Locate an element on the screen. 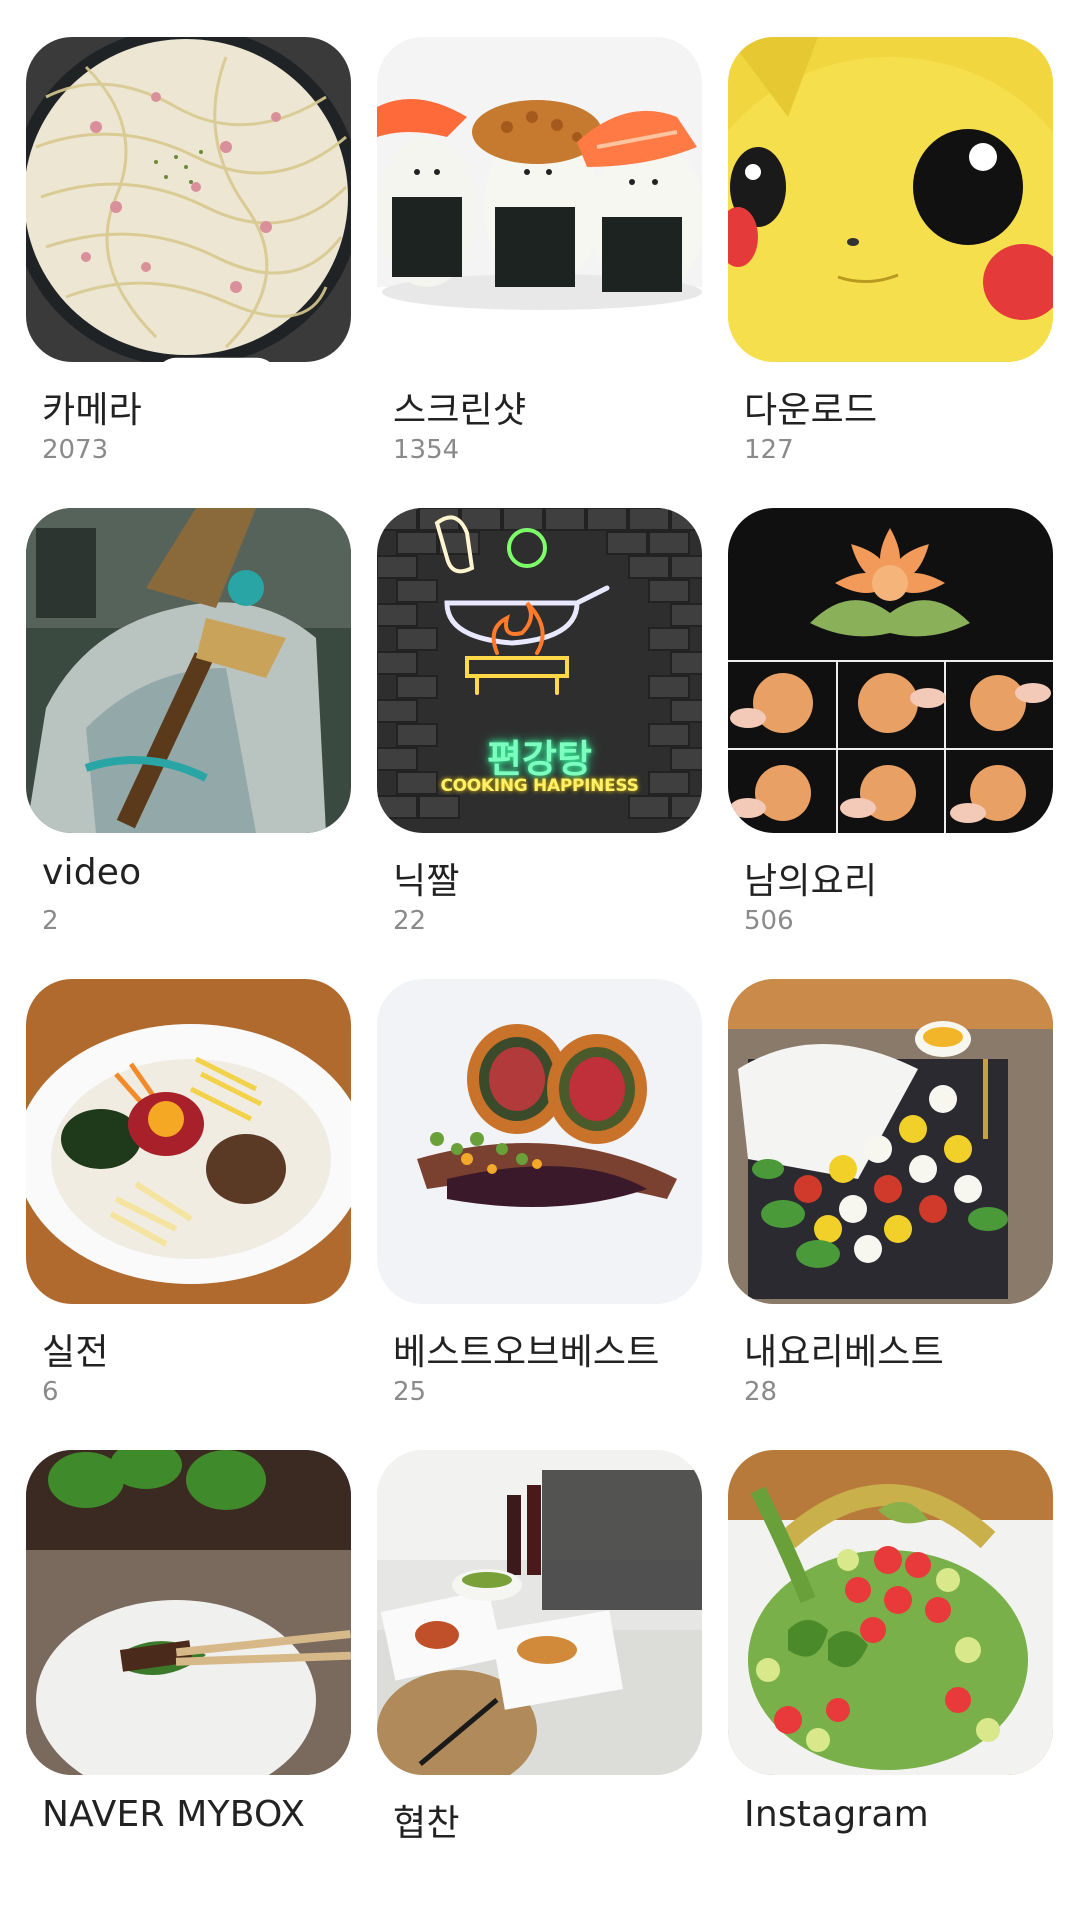 The width and height of the screenshot is (1080, 1921). album-count: 25 is located at coordinates (410, 1392).